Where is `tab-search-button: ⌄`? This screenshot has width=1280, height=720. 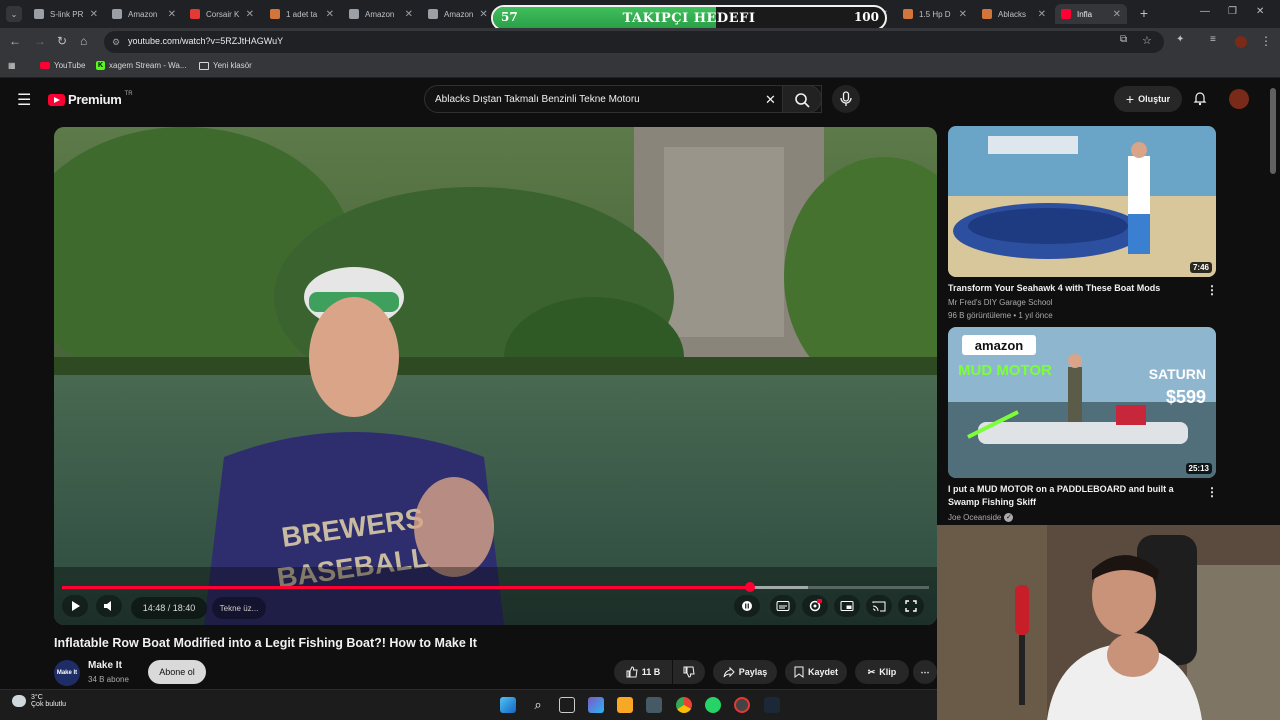 tab-search-button: ⌄ is located at coordinates (14, 14).